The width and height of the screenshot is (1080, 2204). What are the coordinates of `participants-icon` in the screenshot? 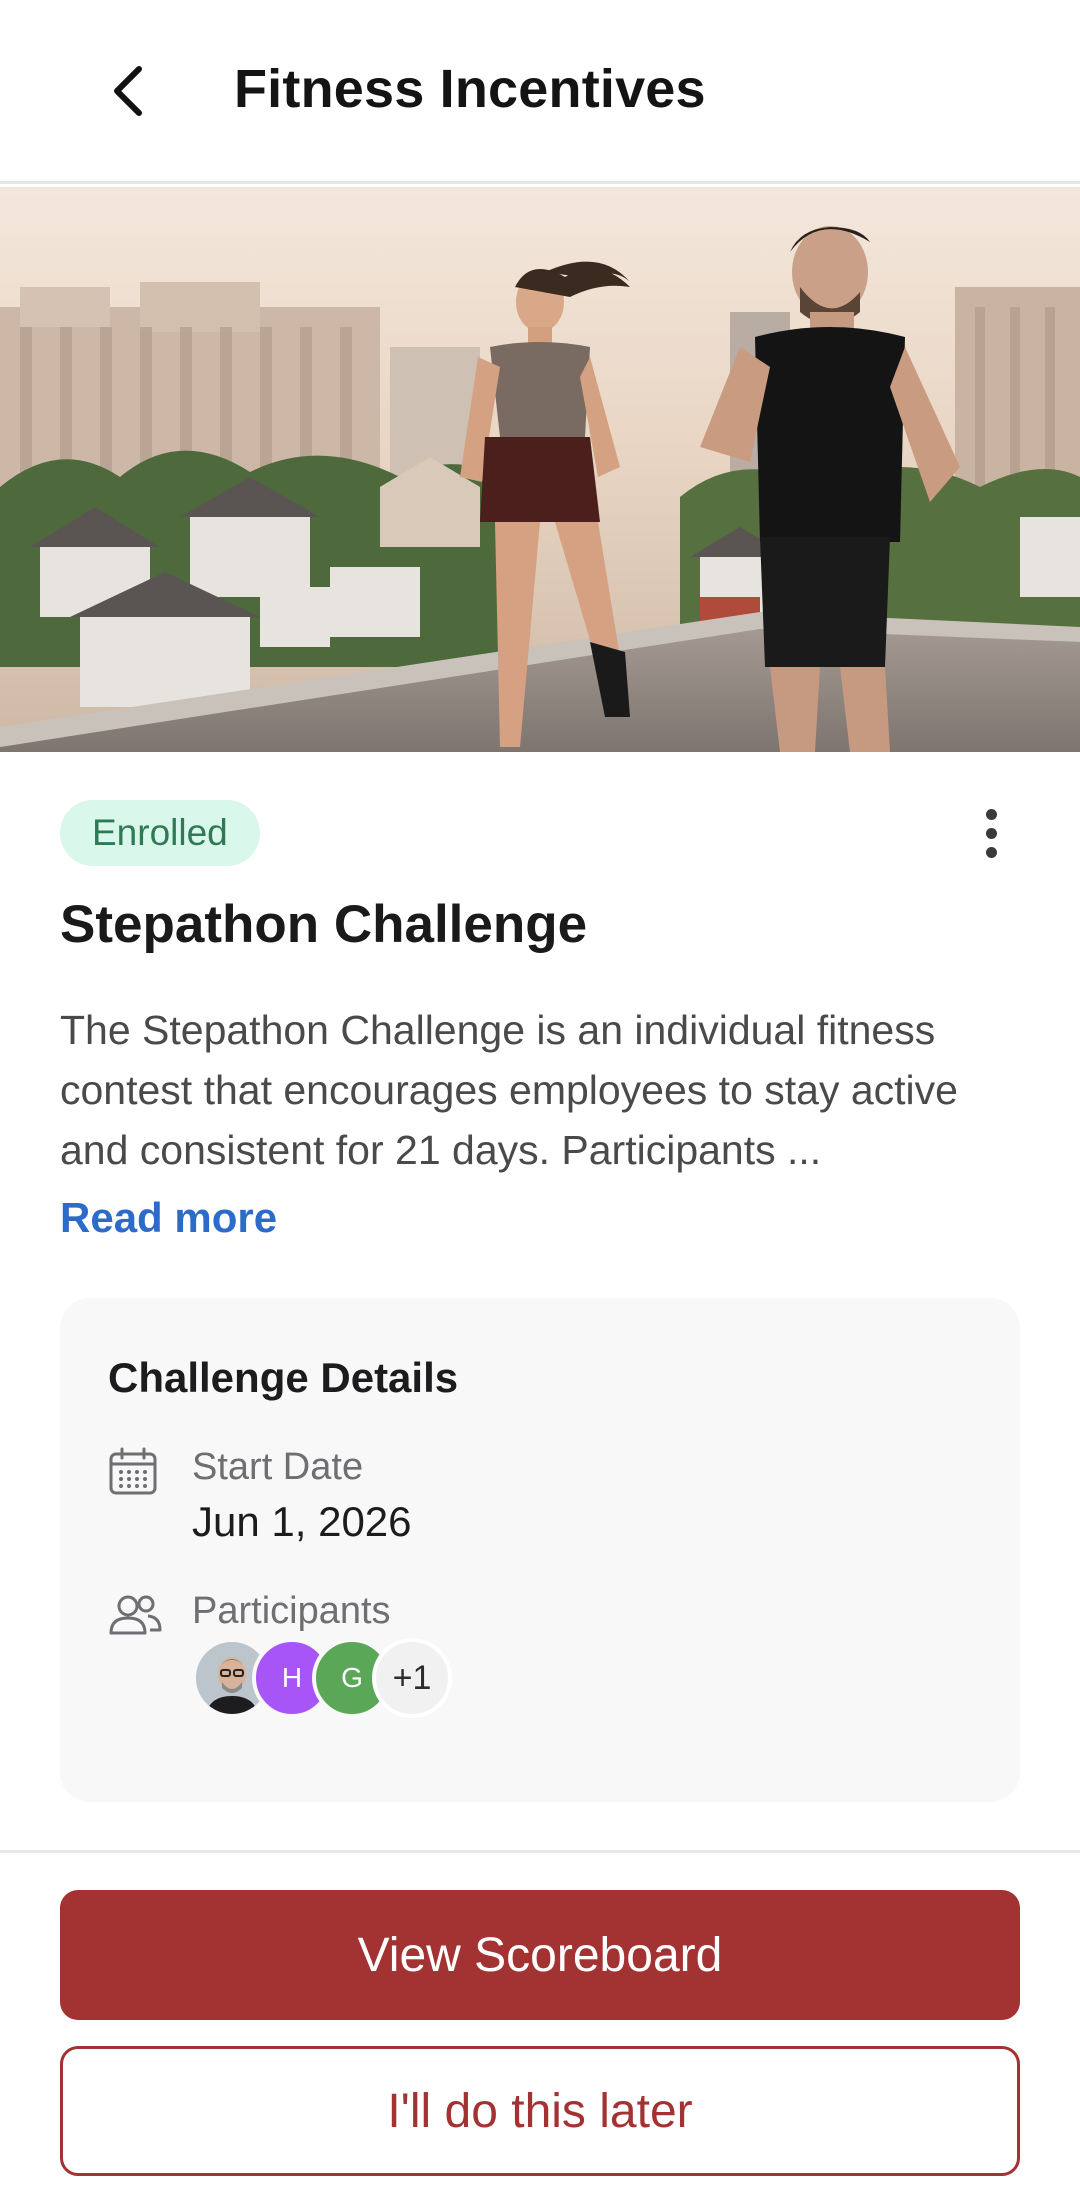 It's located at (135, 1615).